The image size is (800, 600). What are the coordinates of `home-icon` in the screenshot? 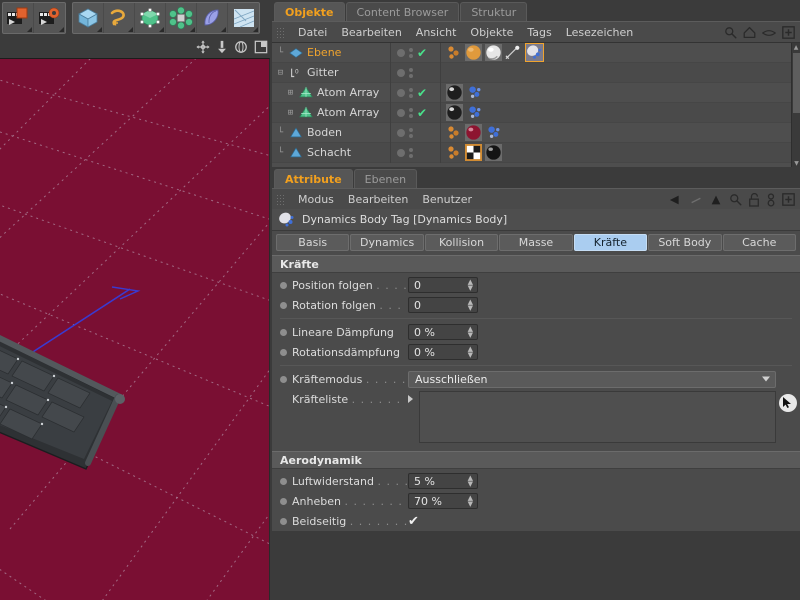 It's located at (749, 32).